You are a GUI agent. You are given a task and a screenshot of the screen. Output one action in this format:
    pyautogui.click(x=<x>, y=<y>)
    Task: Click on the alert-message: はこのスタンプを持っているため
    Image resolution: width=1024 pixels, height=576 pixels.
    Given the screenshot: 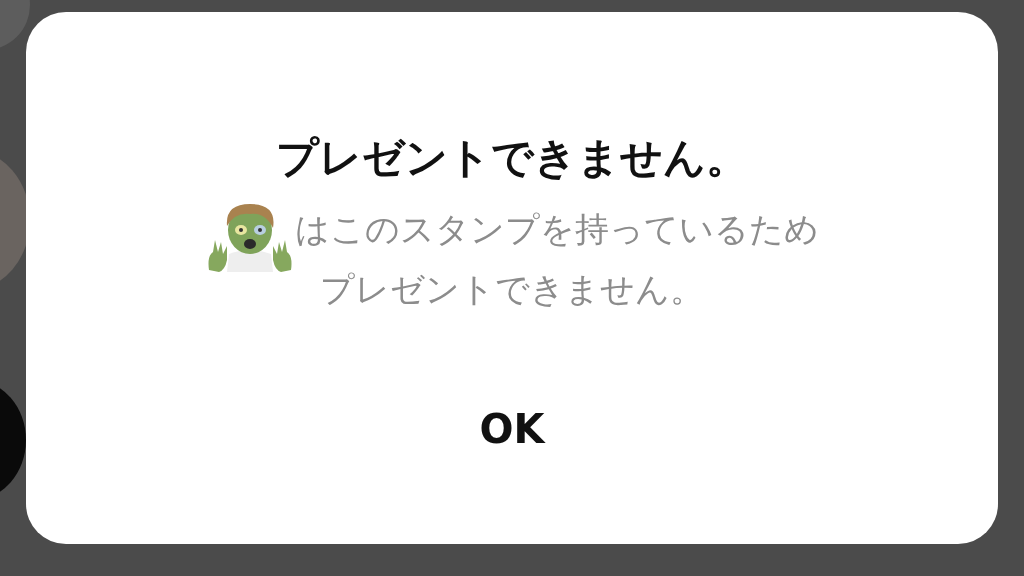 What is the action you would take?
    pyautogui.click(x=557, y=229)
    